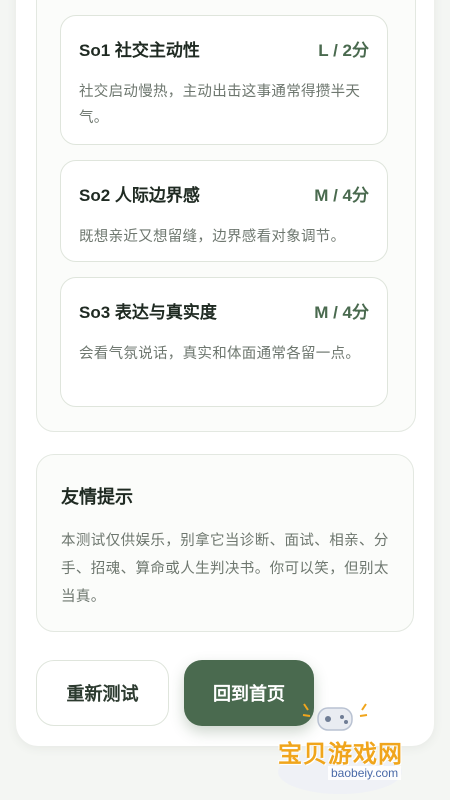 This screenshot has height=800, width=450. Describe the element at coordinates (139, 195) in the screenshot. I see `dimension-title: So2 人际边界感` at that location.